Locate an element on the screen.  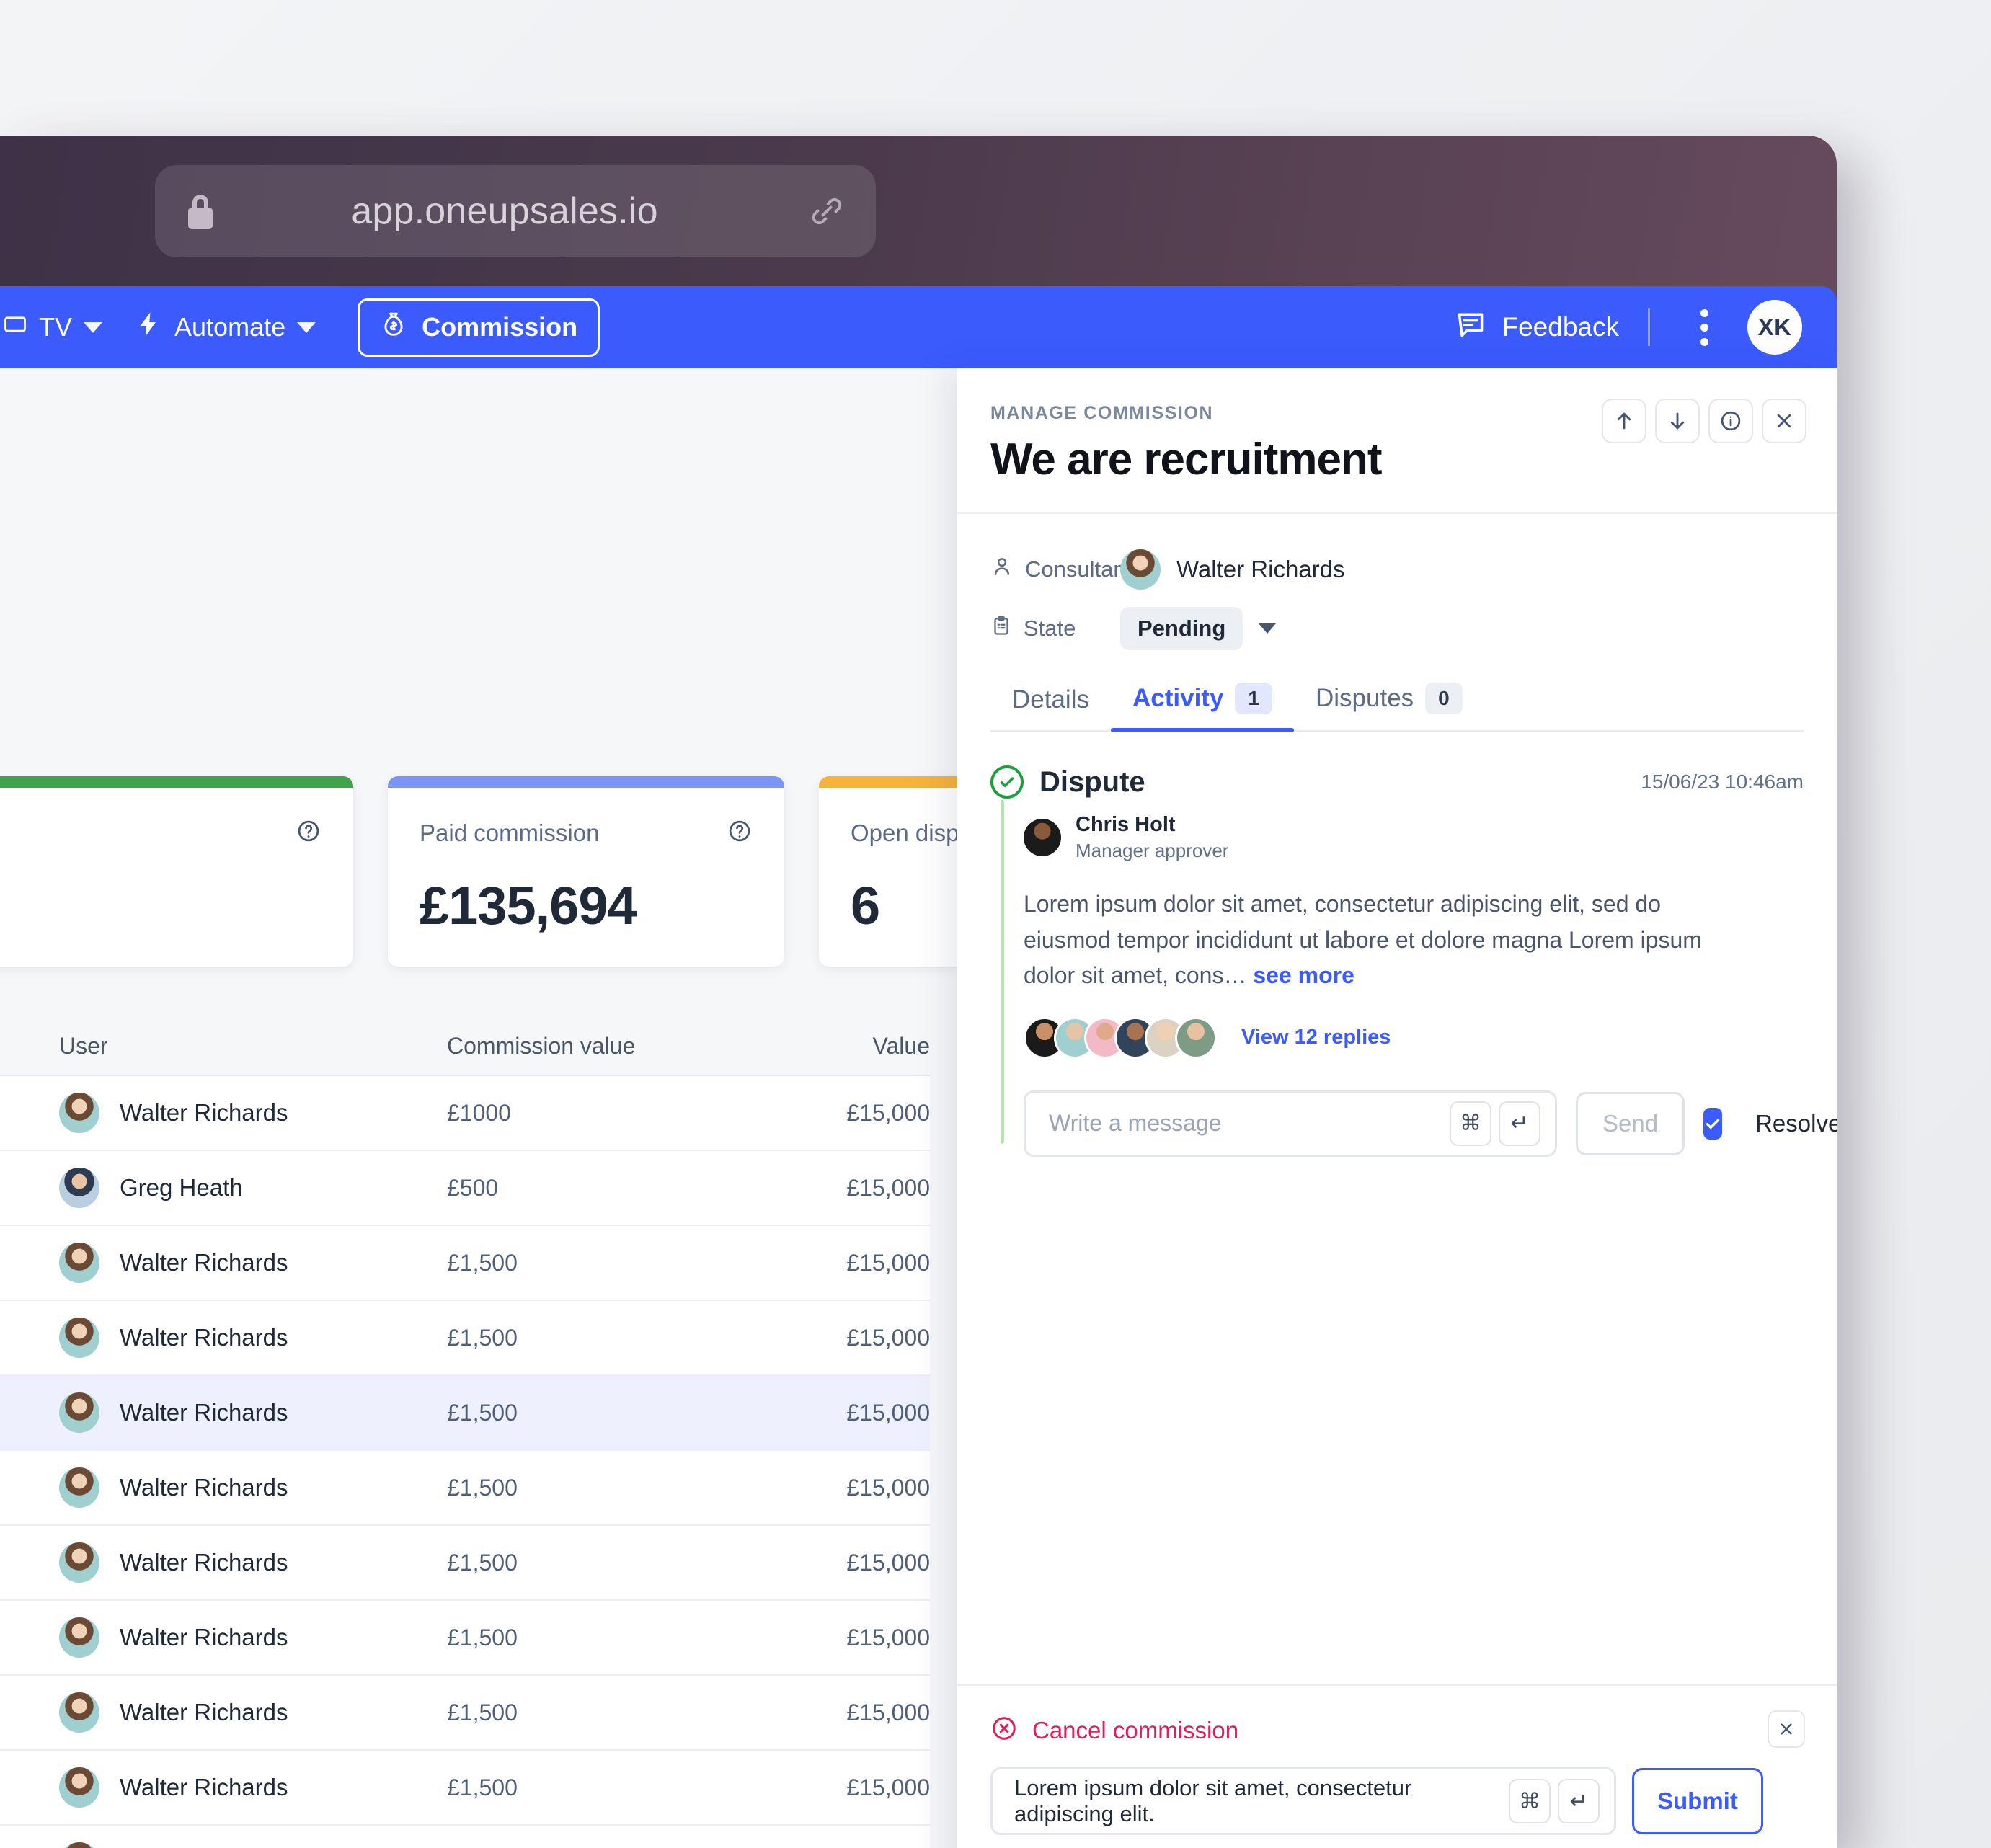
avatar: XK is located at coordinates (1774, 327).